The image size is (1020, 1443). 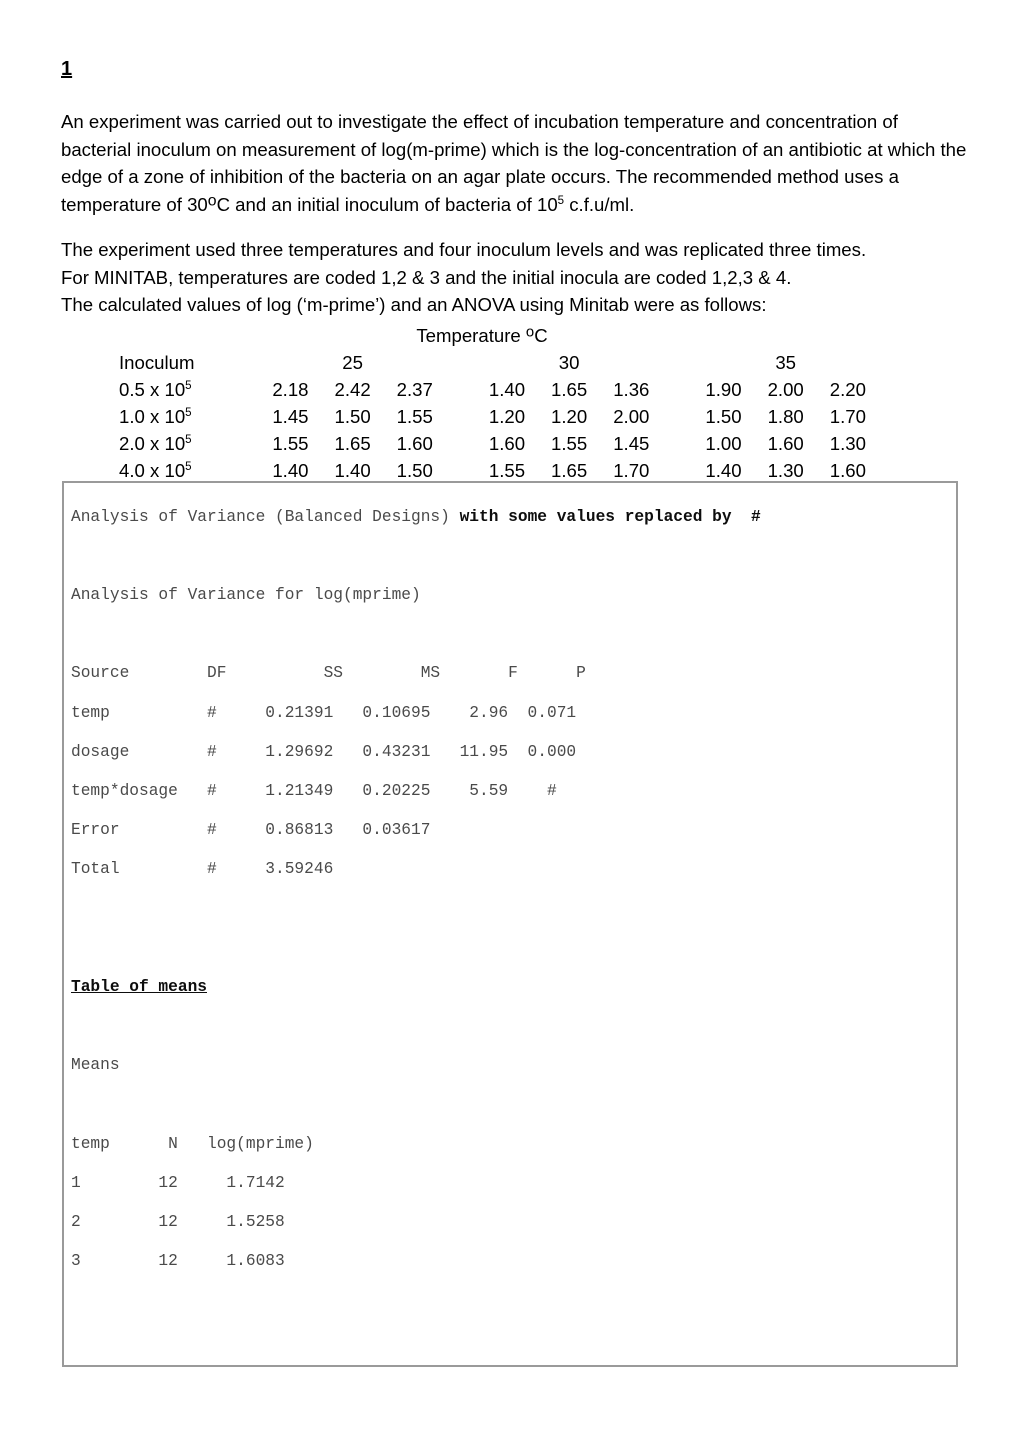 What do you see at coordinates (314, 790) in the screenshot?
I see `anova-row-temp-dosage: temp*dosage # 1.21349 0.20225 5.59 #` at bounding box center [314, 790].